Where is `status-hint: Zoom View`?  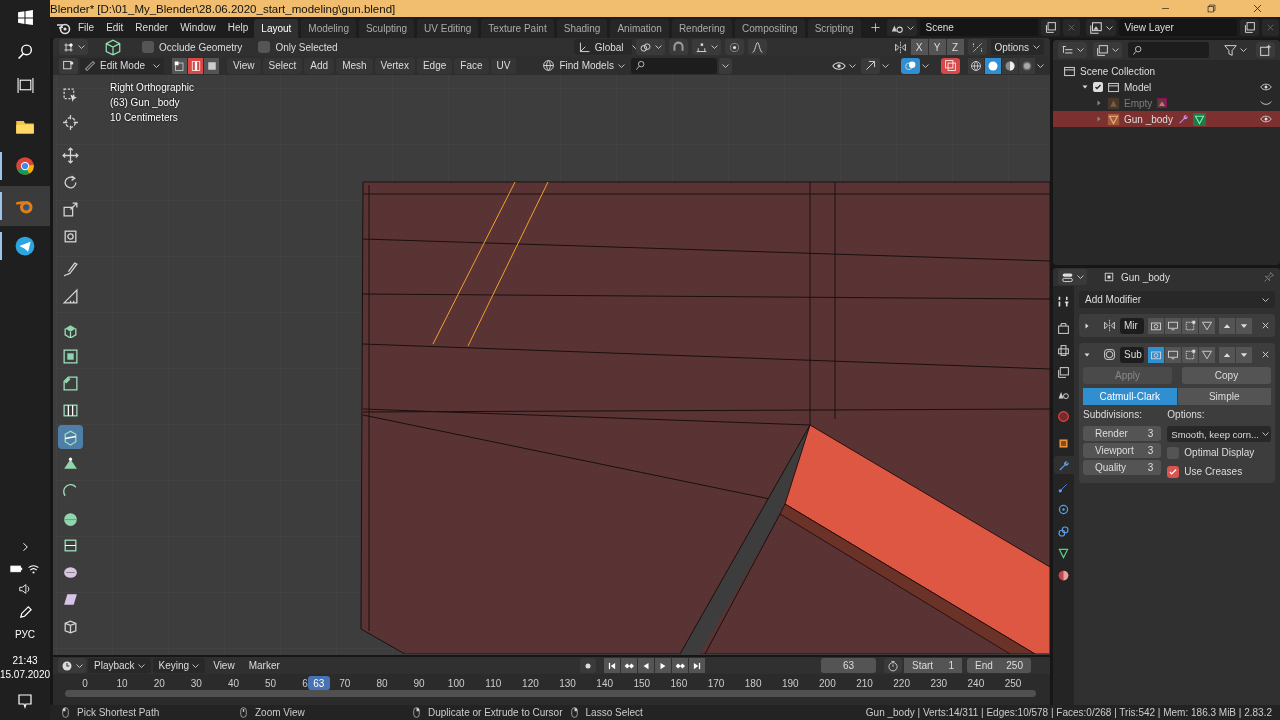
status-hint: Zoom View is located at coordinates (280, 712).